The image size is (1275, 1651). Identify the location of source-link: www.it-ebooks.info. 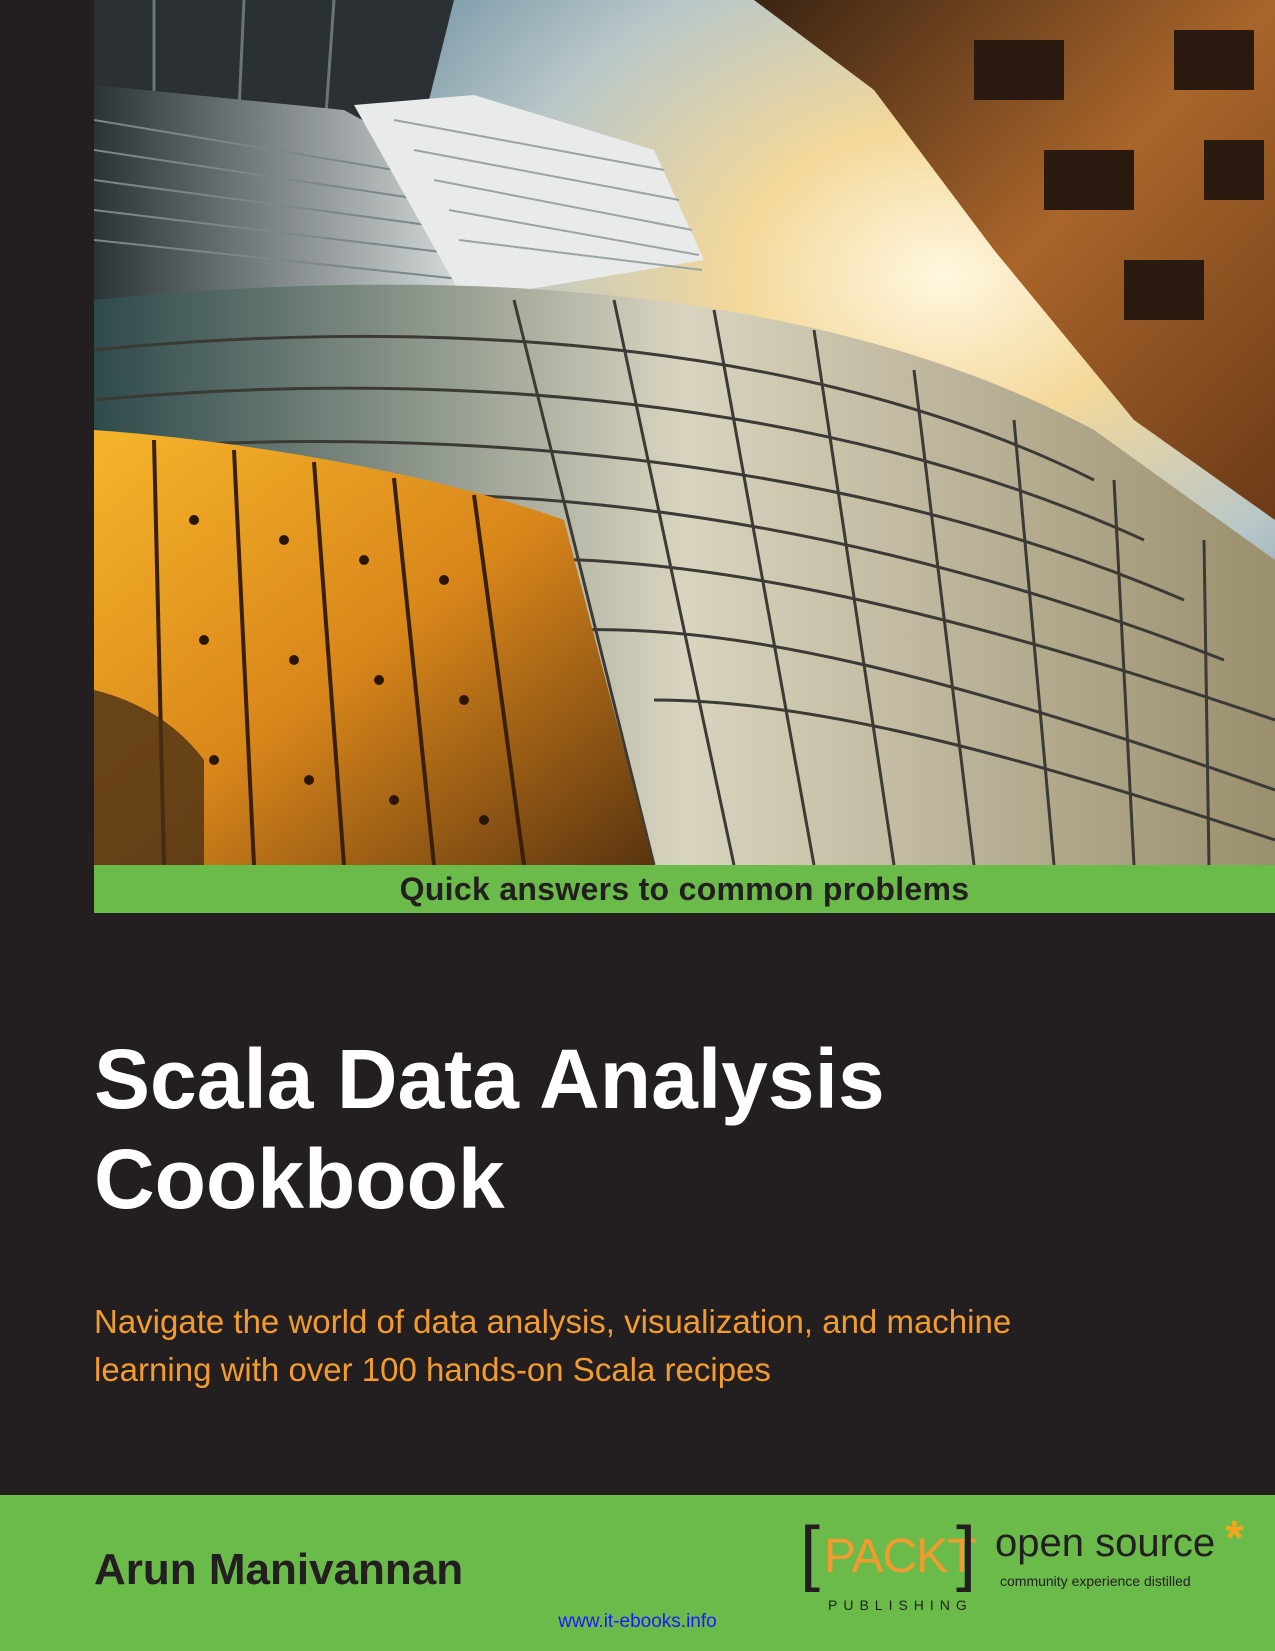
(637, 1622).